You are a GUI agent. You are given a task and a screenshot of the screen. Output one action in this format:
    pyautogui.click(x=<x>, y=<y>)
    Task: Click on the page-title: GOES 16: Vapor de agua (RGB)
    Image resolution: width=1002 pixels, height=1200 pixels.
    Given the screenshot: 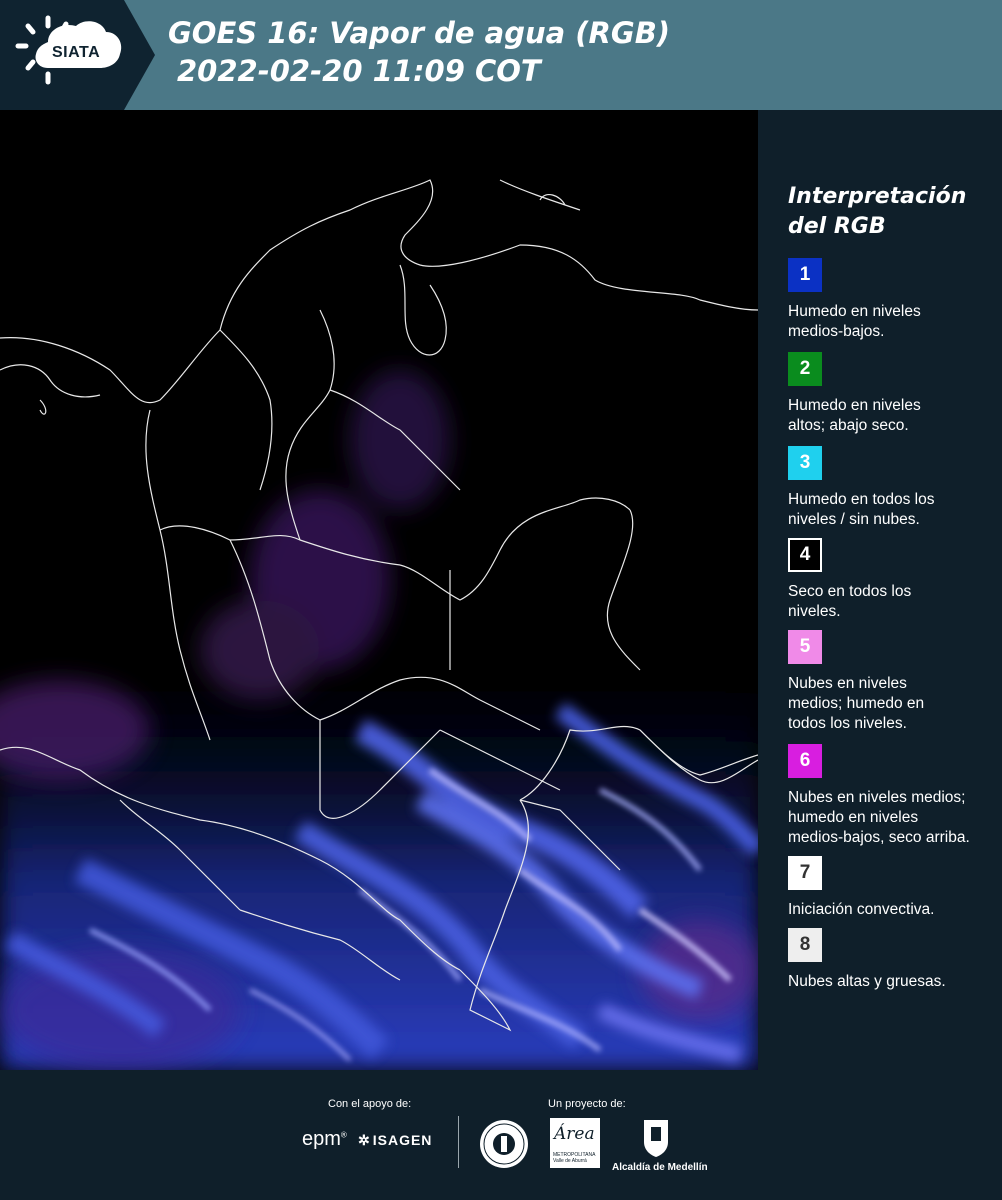 What is the action you would take?
    pyautogui.click(x=419, y=33)
    